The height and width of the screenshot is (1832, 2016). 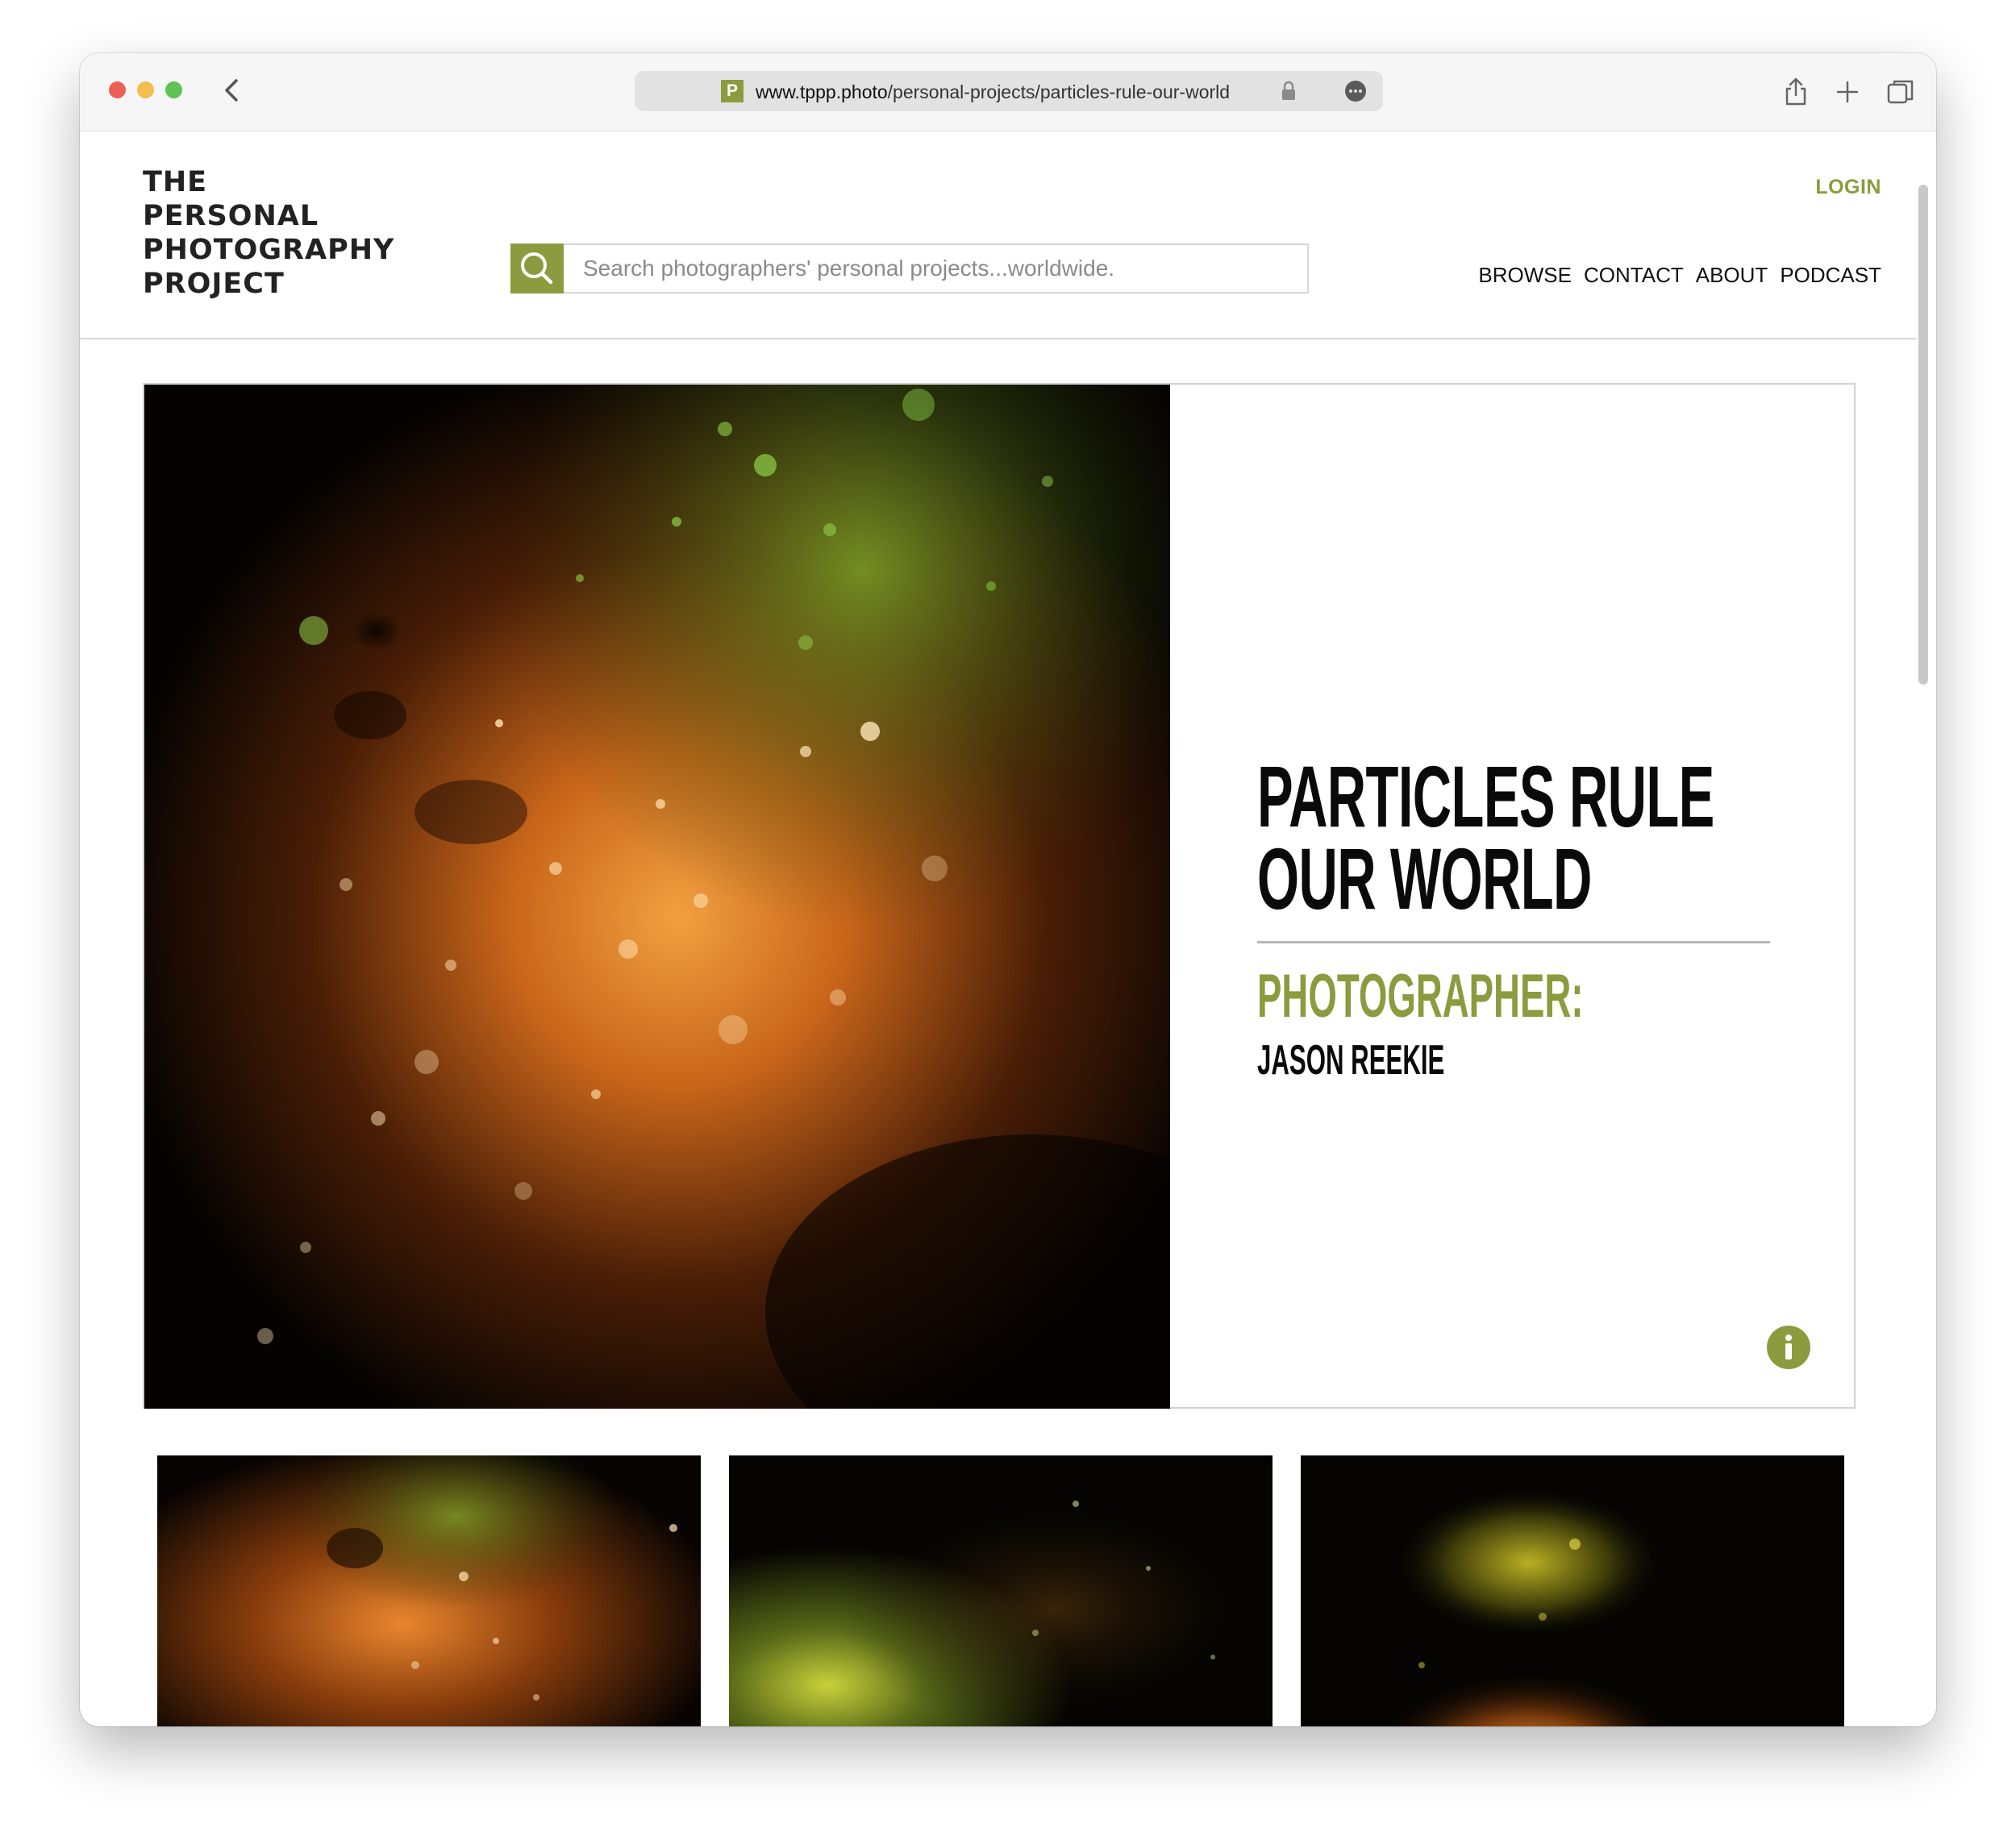 I want to click on info-icon, so click(x=1788, y=1347).